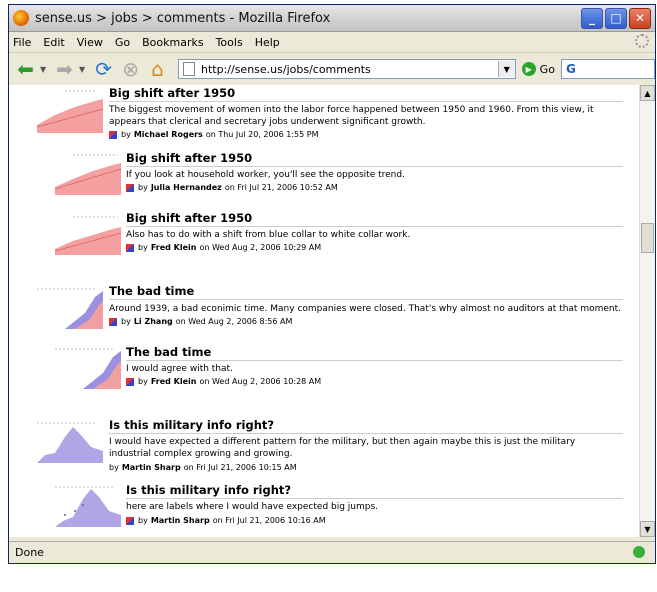  I want to click on comment-date: on Fri Jul 21, 2006 10:15 AM, so click(240, 467).